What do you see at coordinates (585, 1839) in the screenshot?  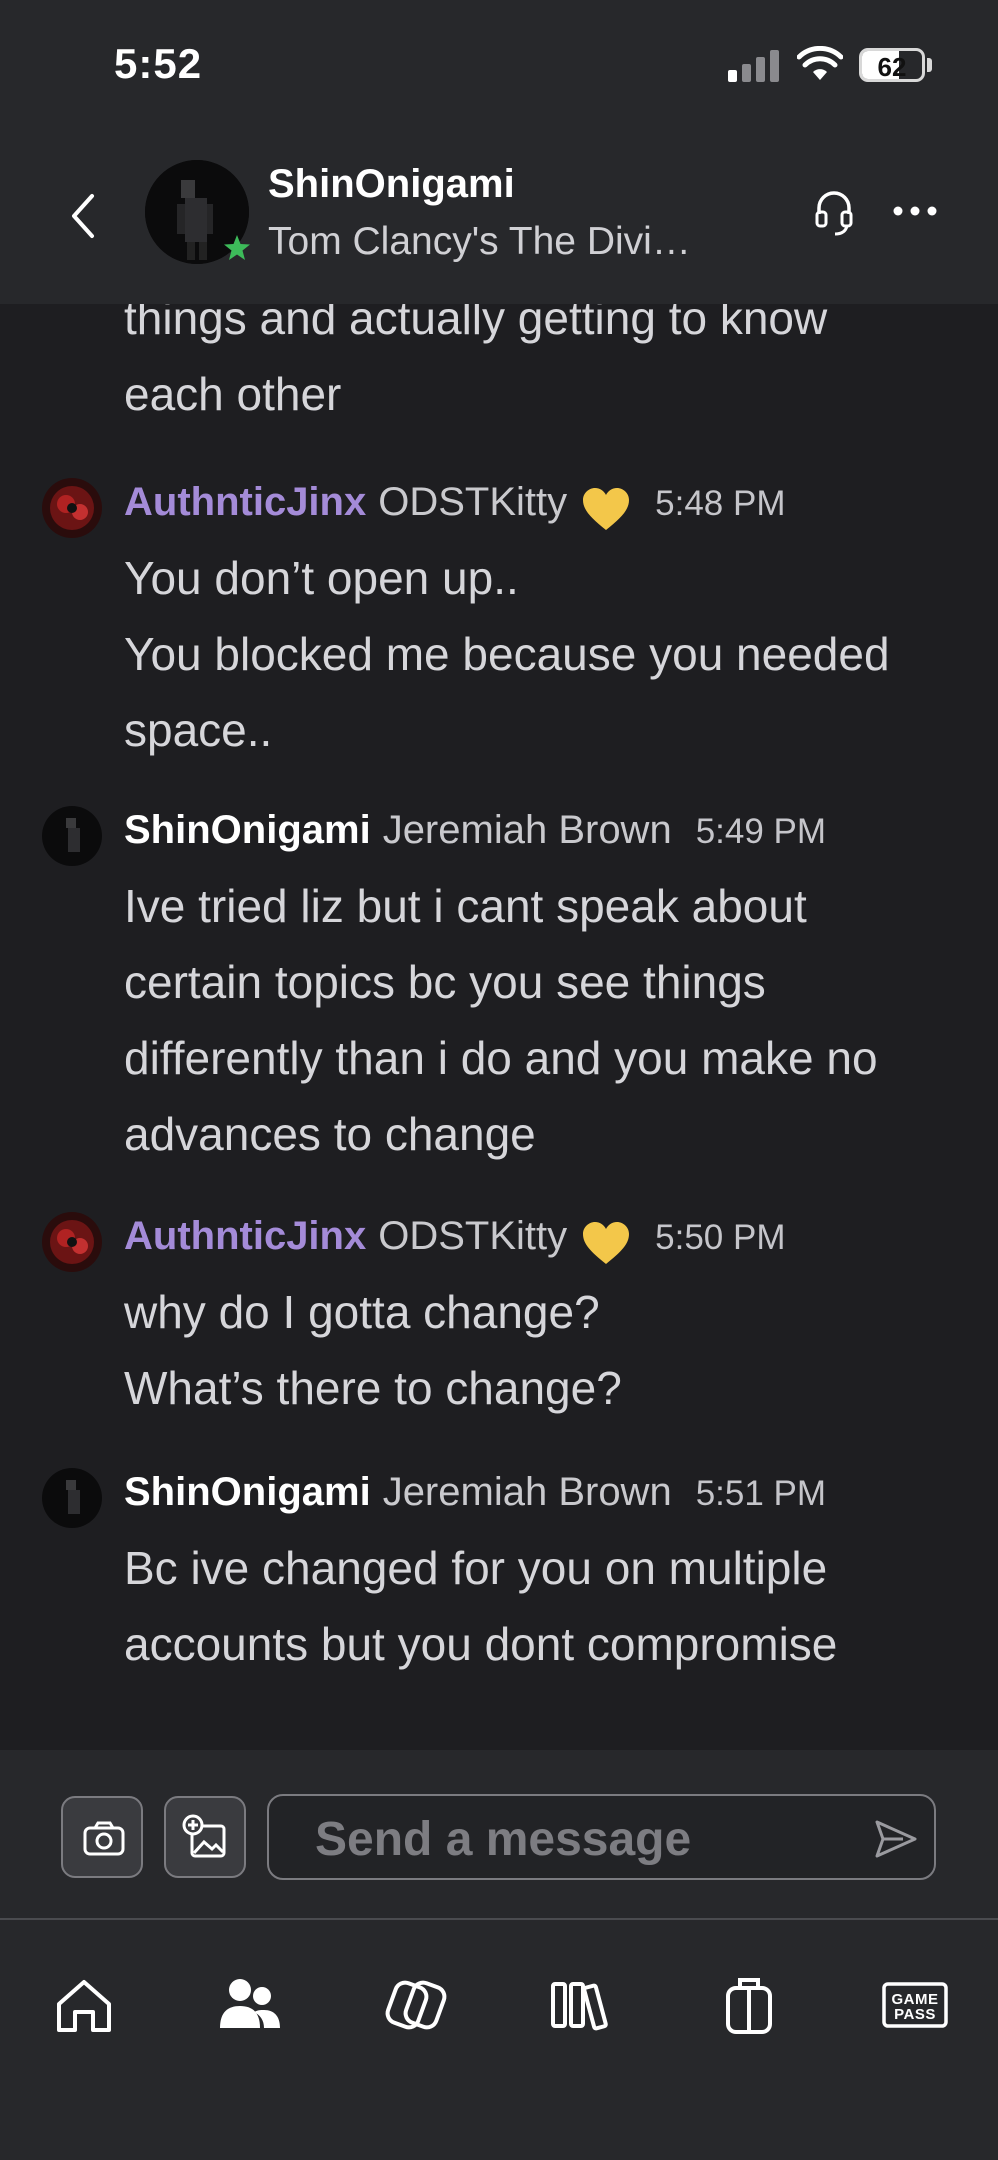 I see `message-input` at bounding box center [585, 1839].